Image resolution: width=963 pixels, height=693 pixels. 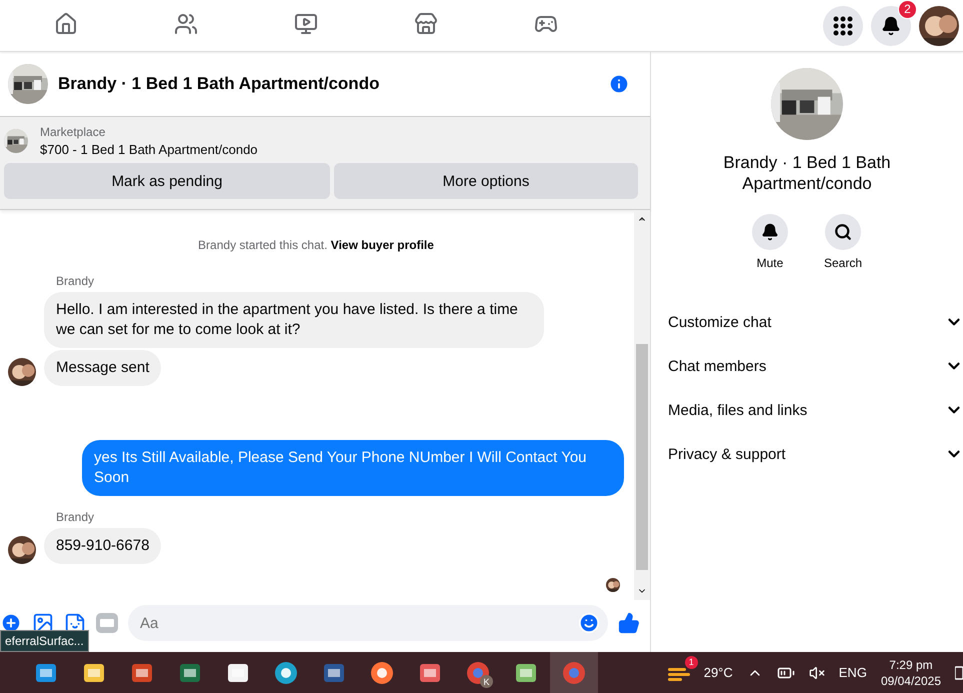 What do you see at coordinates (907, 9) in the screenshot?
I see `notification-count: 2` at bounding box center [907, 9].